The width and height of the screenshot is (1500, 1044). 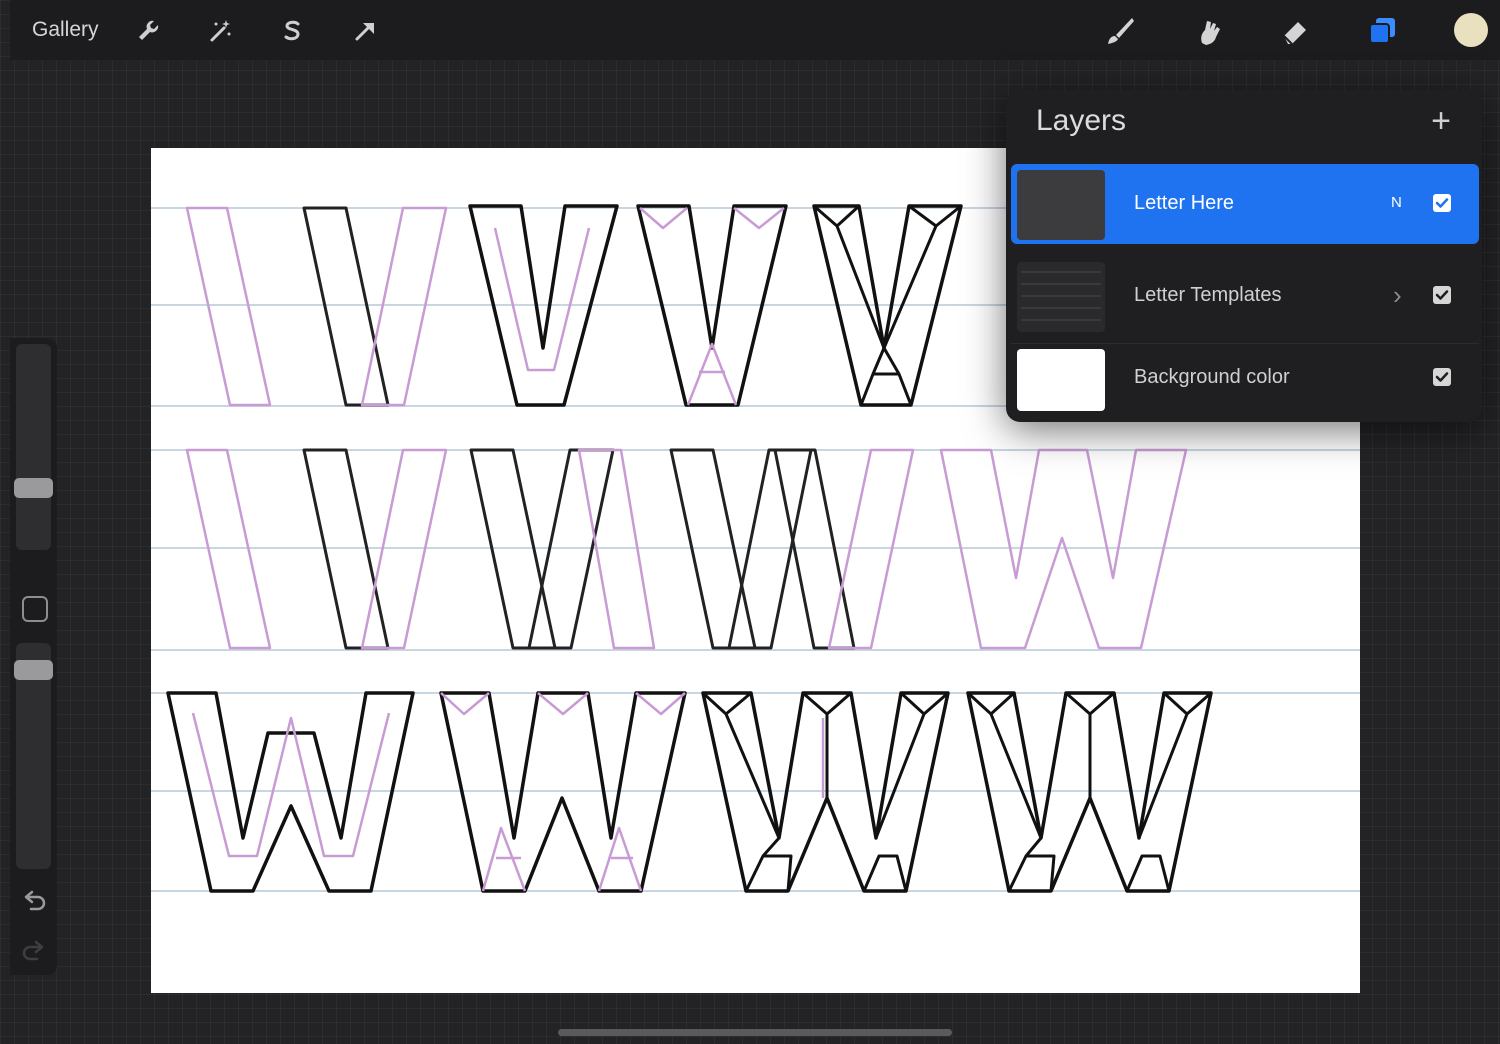 I want to click on brush-sidebar, so click(x=33, y=656).